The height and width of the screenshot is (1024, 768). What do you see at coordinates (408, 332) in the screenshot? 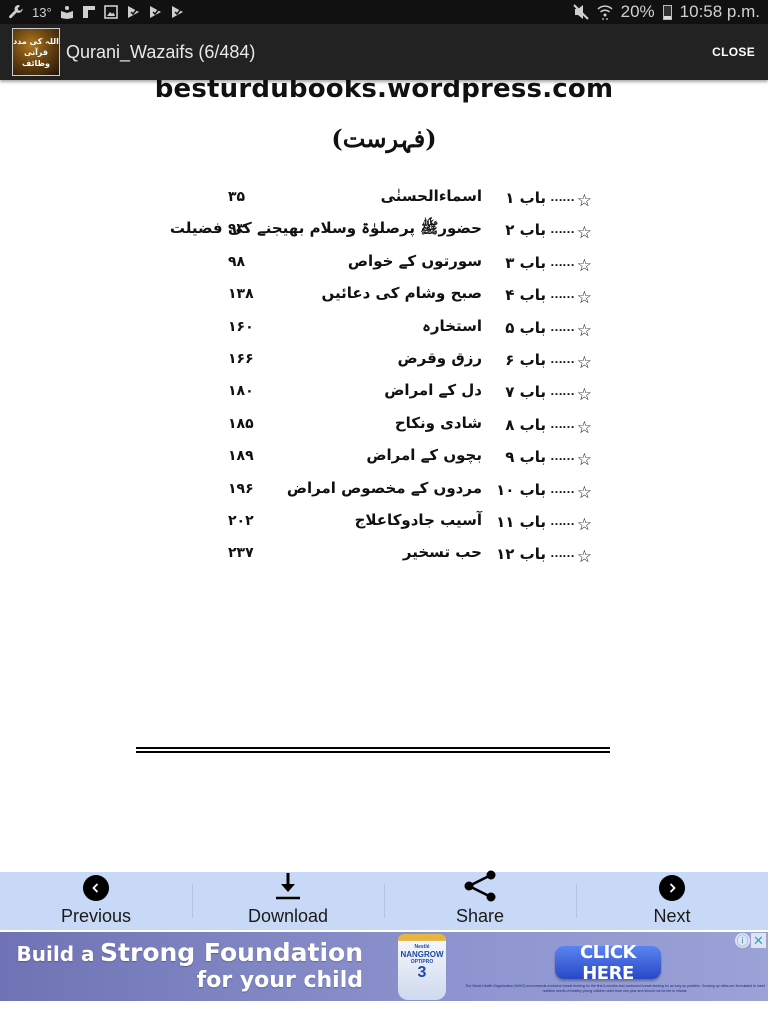
I see `toc-row: ☆…… باب ۵ استخارہ ۱۶۰` at bounding box center [408, 332].